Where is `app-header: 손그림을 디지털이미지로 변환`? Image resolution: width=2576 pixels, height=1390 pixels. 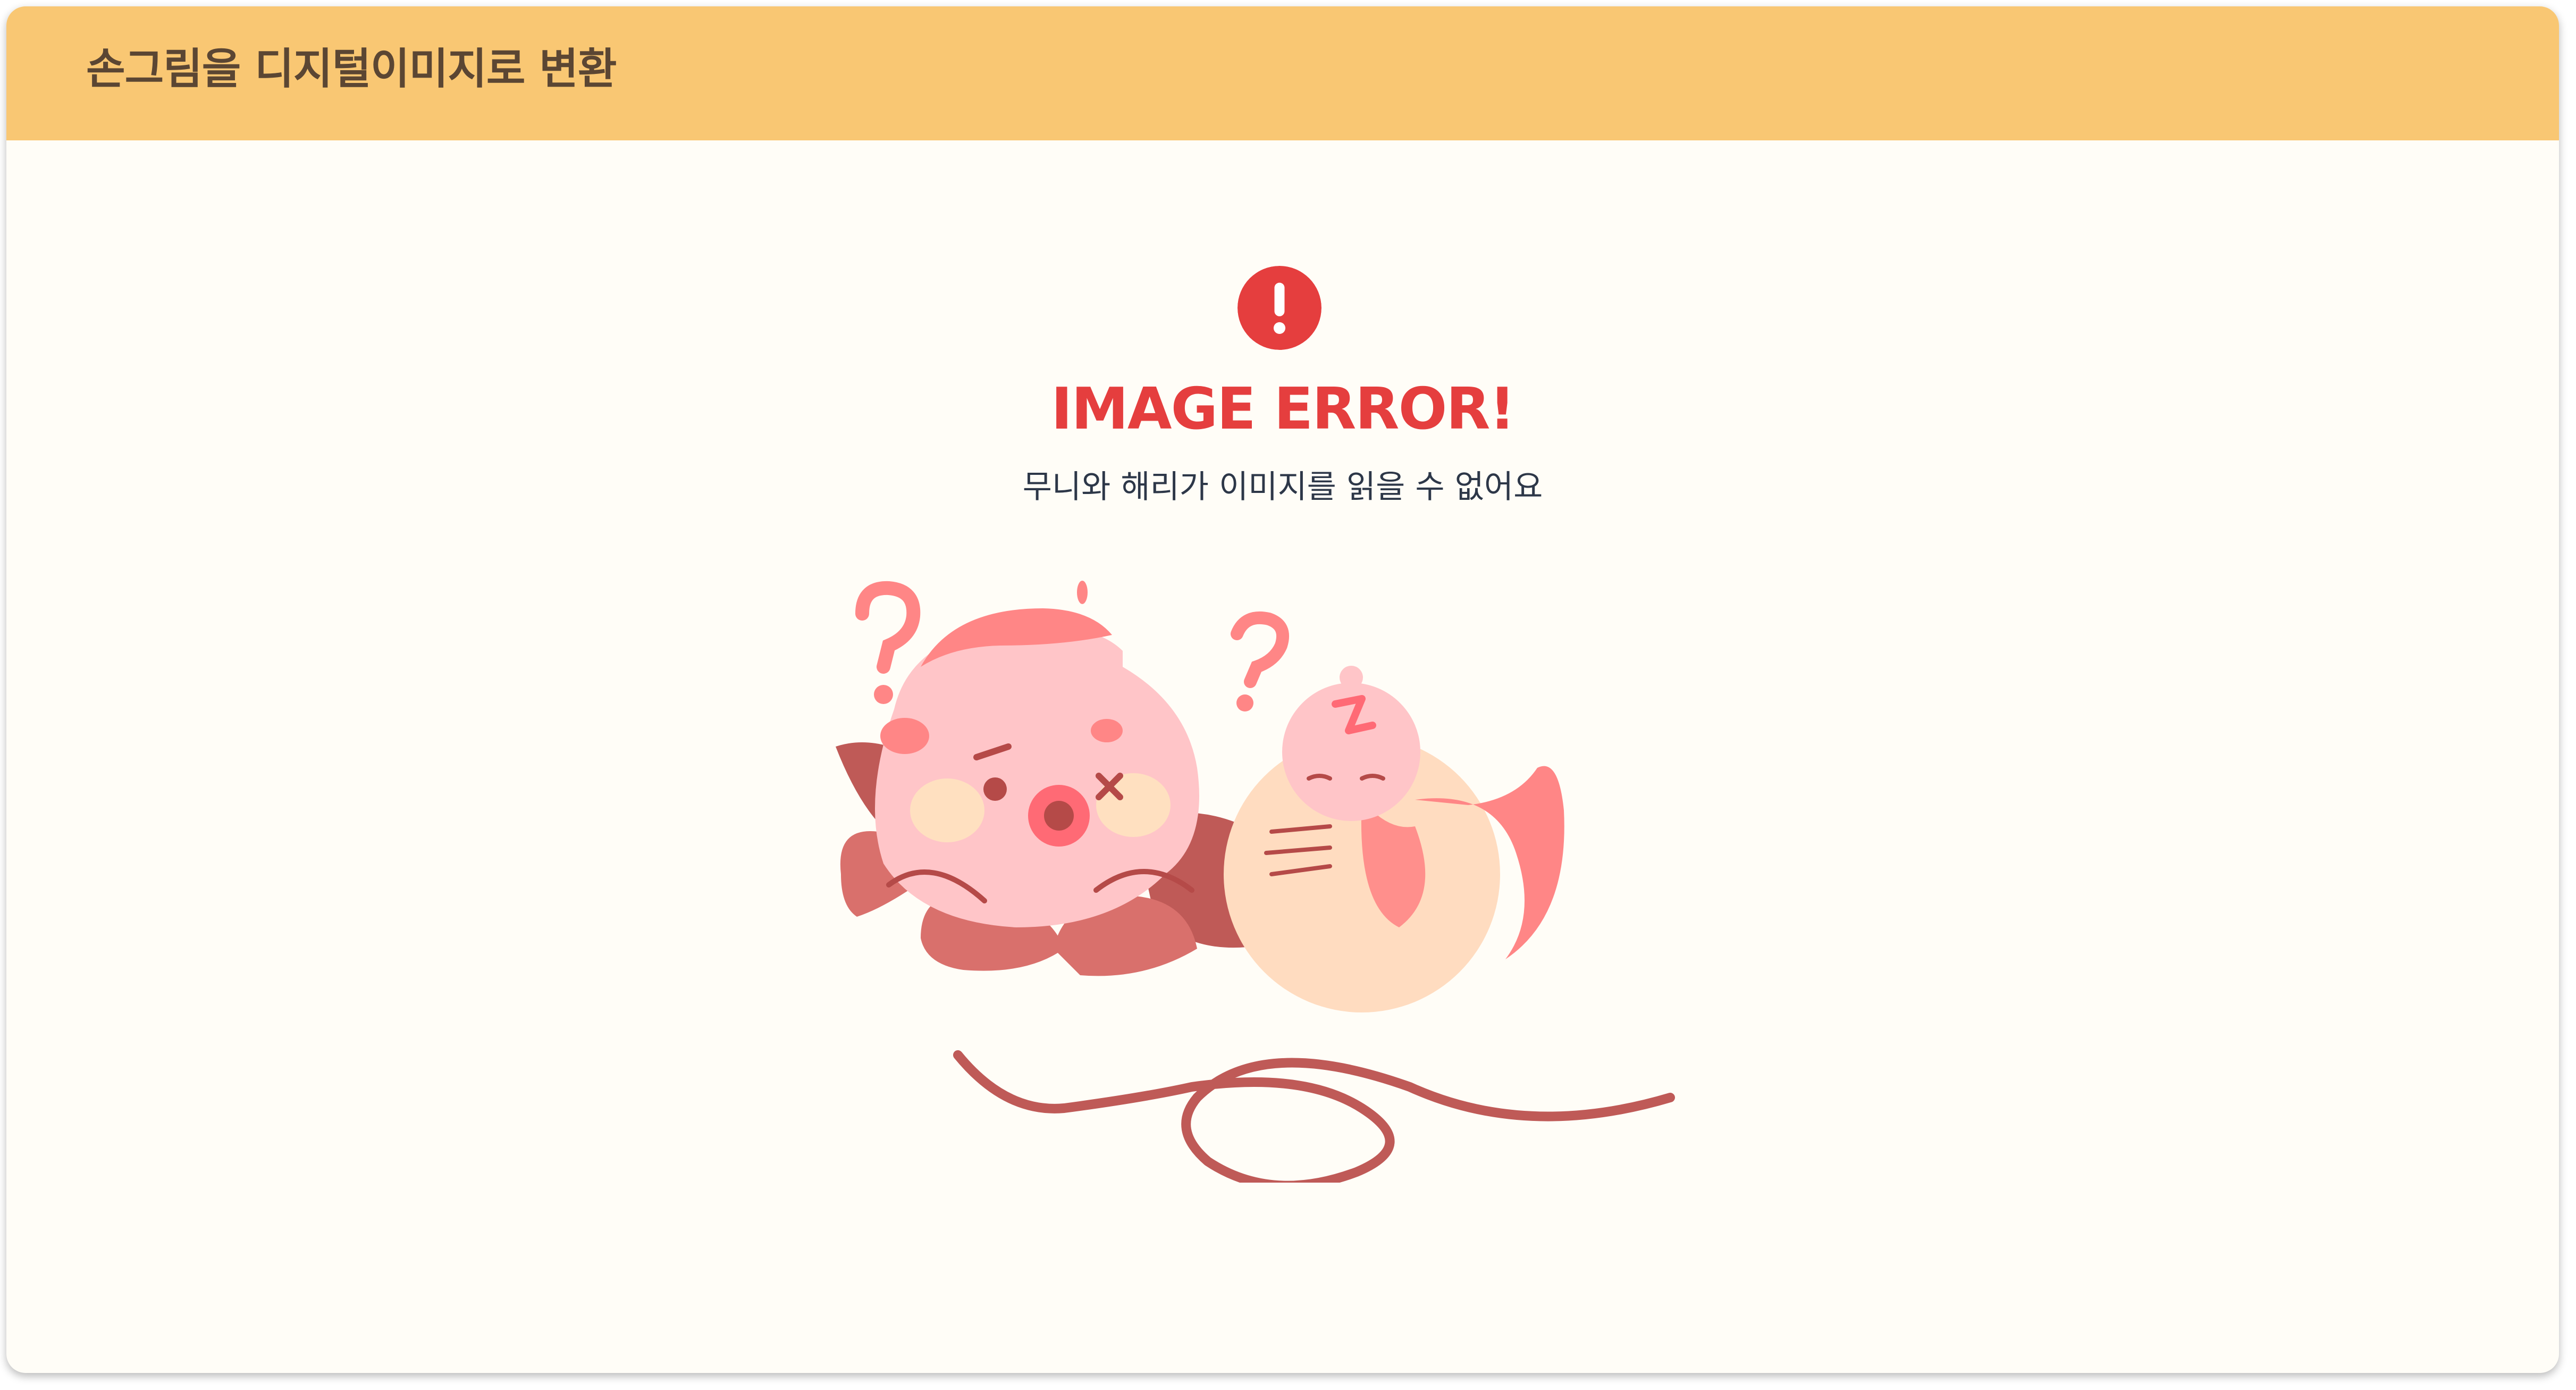 app-header: 손그림을 디지털이미지로 변환 is located at coordinates (1282, 73).